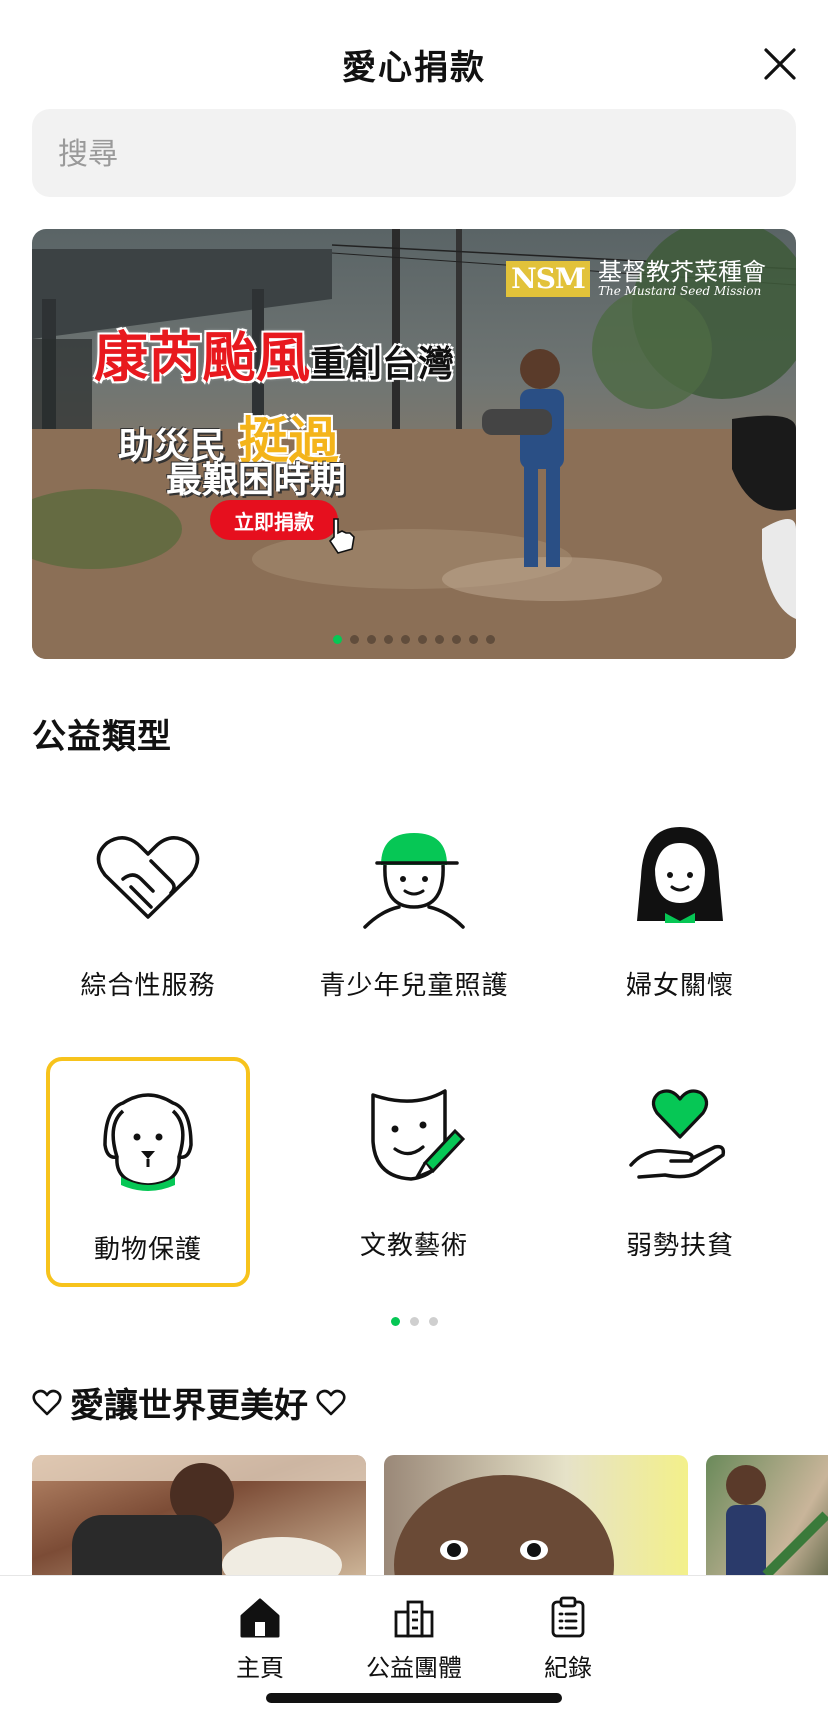 This screenshot has height=1718, width=828. What do you see at coordinates (256, 480) in the screenshot?
I see `banner-line3: 最艱困時期` at bounding box center [256, 480].